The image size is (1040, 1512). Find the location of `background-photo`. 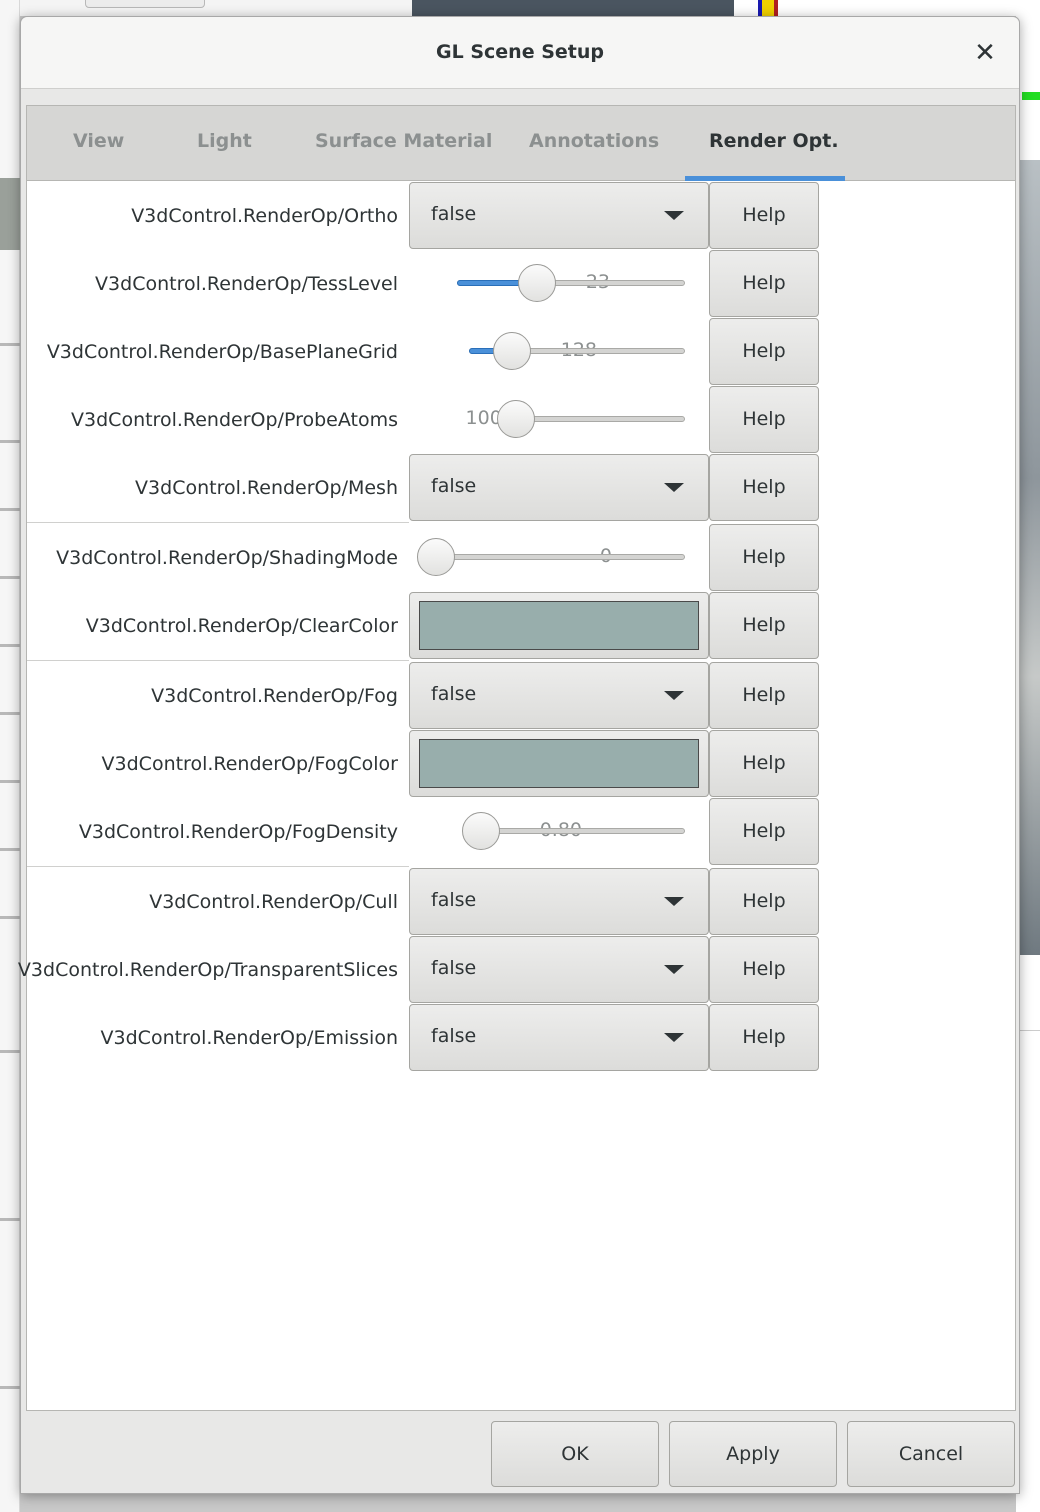

background-photo is located at coordinates (1030, 557).